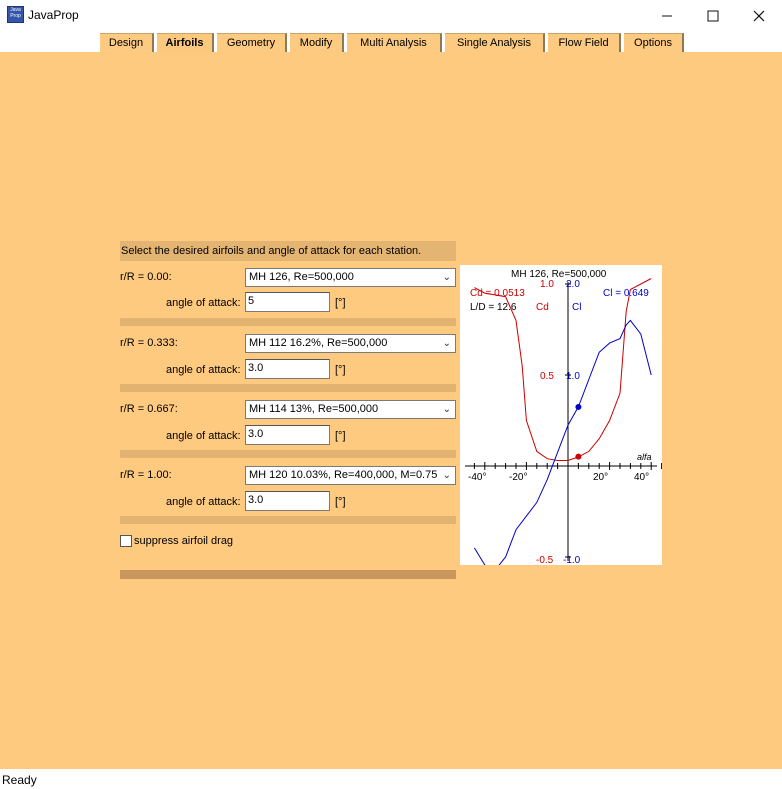 The height and width of the screenshot is (789, 782). What do you see at coordinates (547, 284) in the screenshot?
I see `cd-tick-top: 1.0` at bounding box center [547, 284].